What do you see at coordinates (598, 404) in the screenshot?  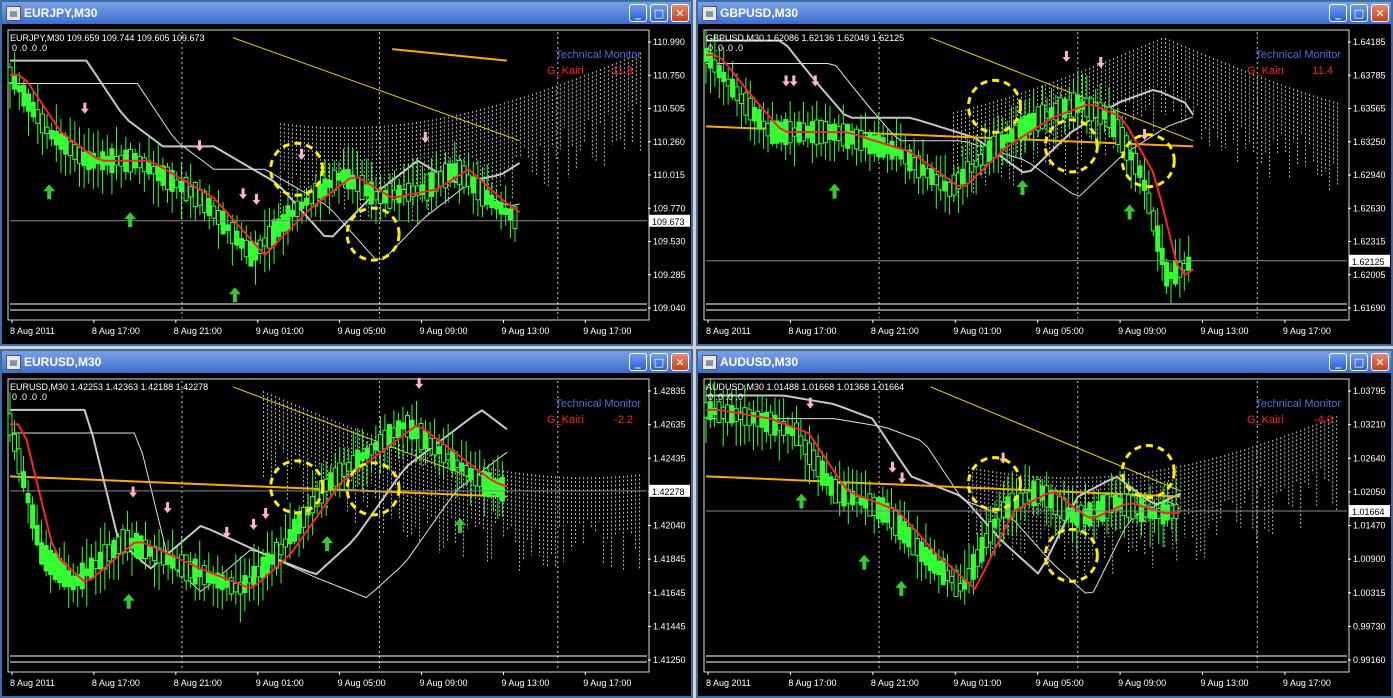 I see `technical-monitor-title: Technical Monitor` at bounding box center [598, 404].